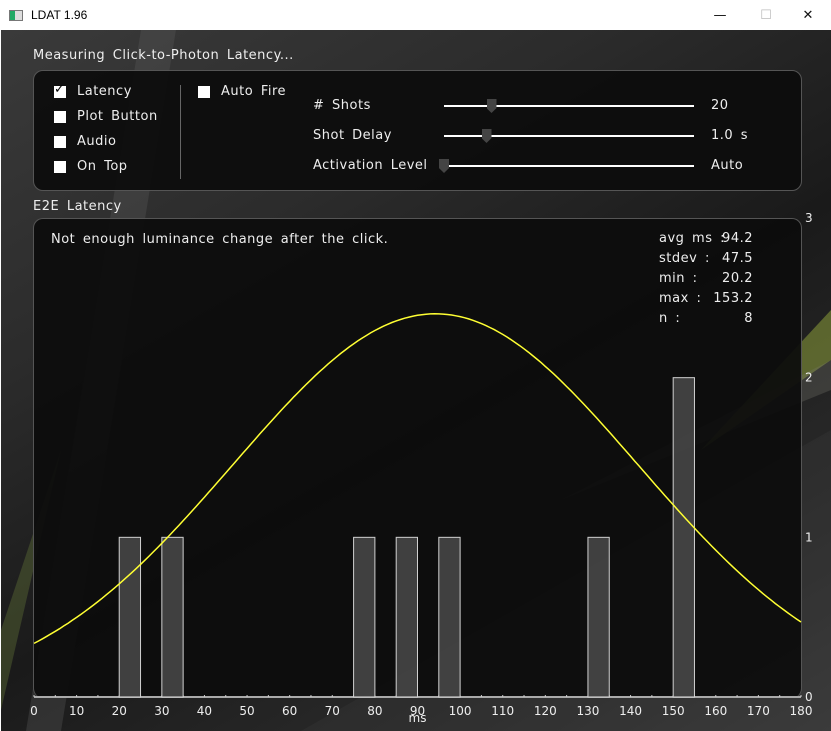 The image size is (831, 731). I want to click on y-tick-label: 0, so click(809, 697).